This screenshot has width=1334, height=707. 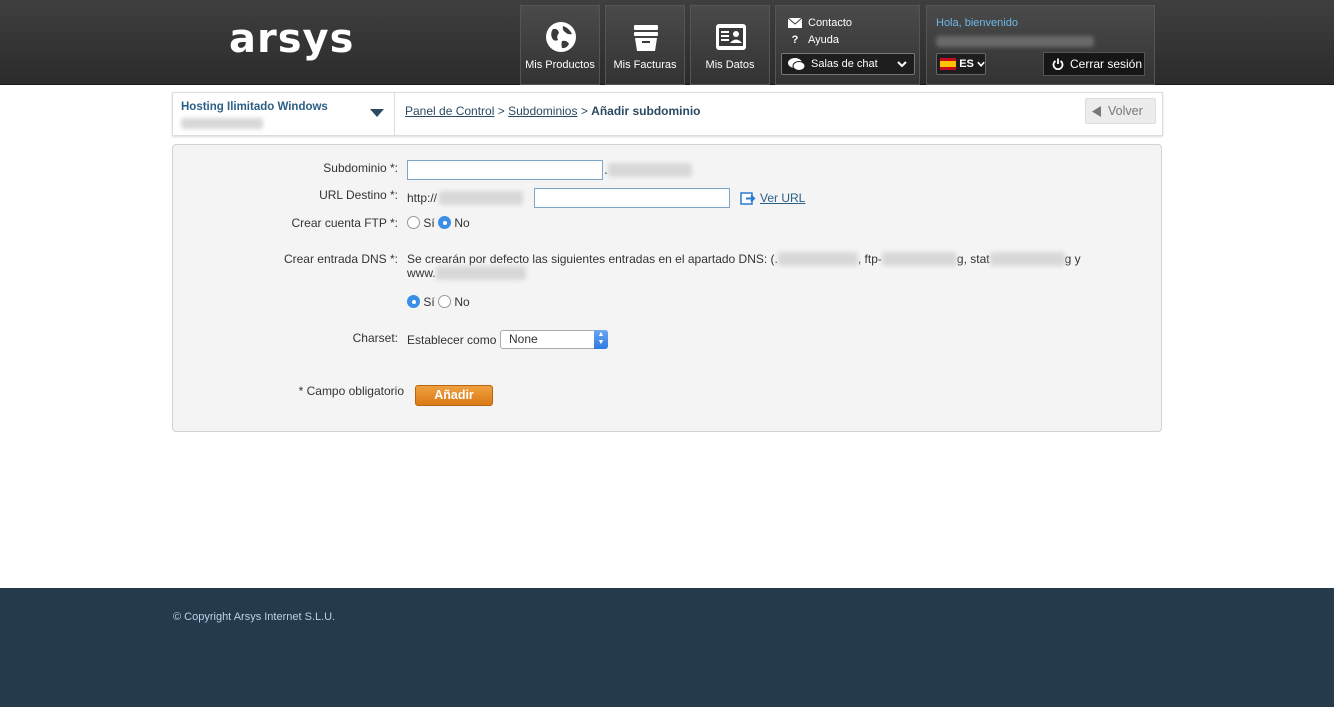 What do you see at coordinates (977, 23) in the screenshot?
I see `greeting: Hola, bienvenido` at bounding box center [977, 23].